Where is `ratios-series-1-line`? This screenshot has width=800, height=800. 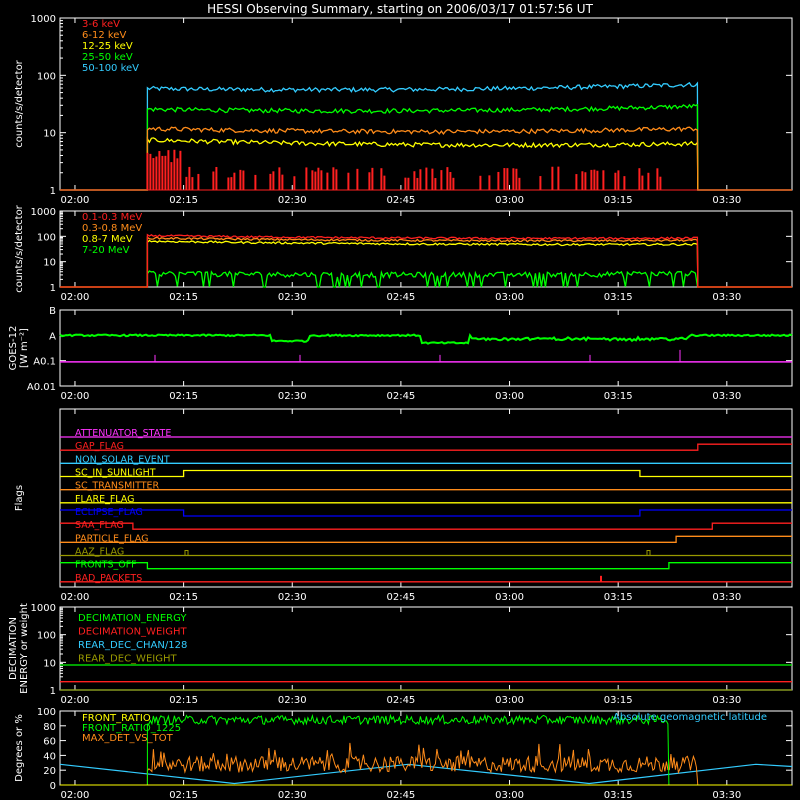 ratios-series-1-line is located at coordinates (408, 749).